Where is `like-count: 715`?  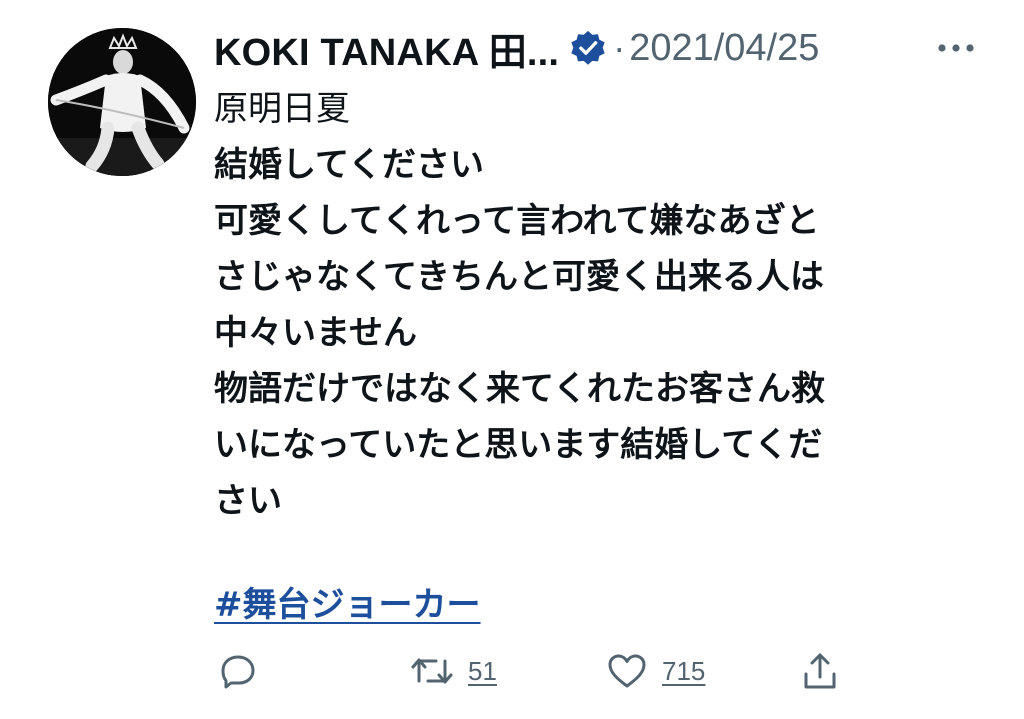 like-count: 715 is located at coordinates (683, 671).